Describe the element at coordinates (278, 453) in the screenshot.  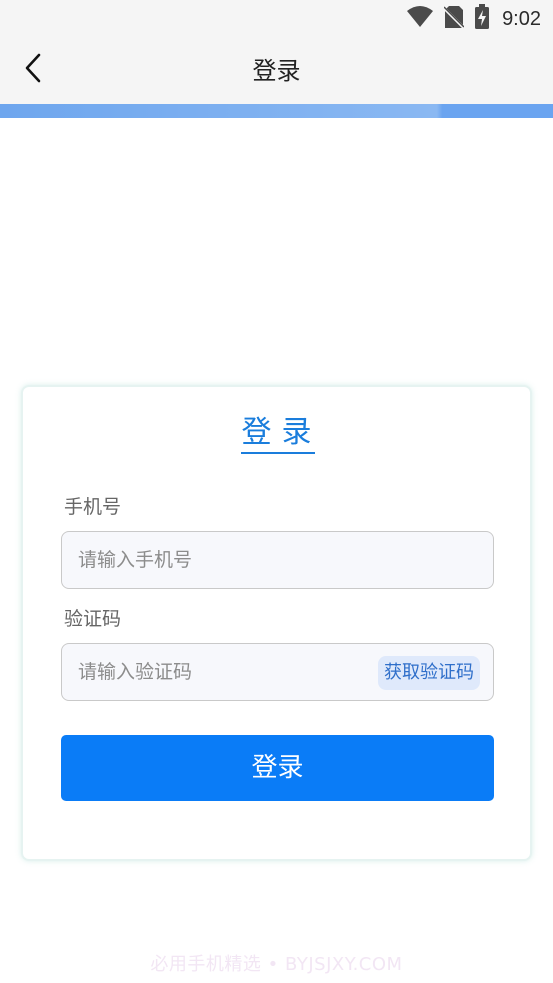
I see `card-title-underline` at that location.